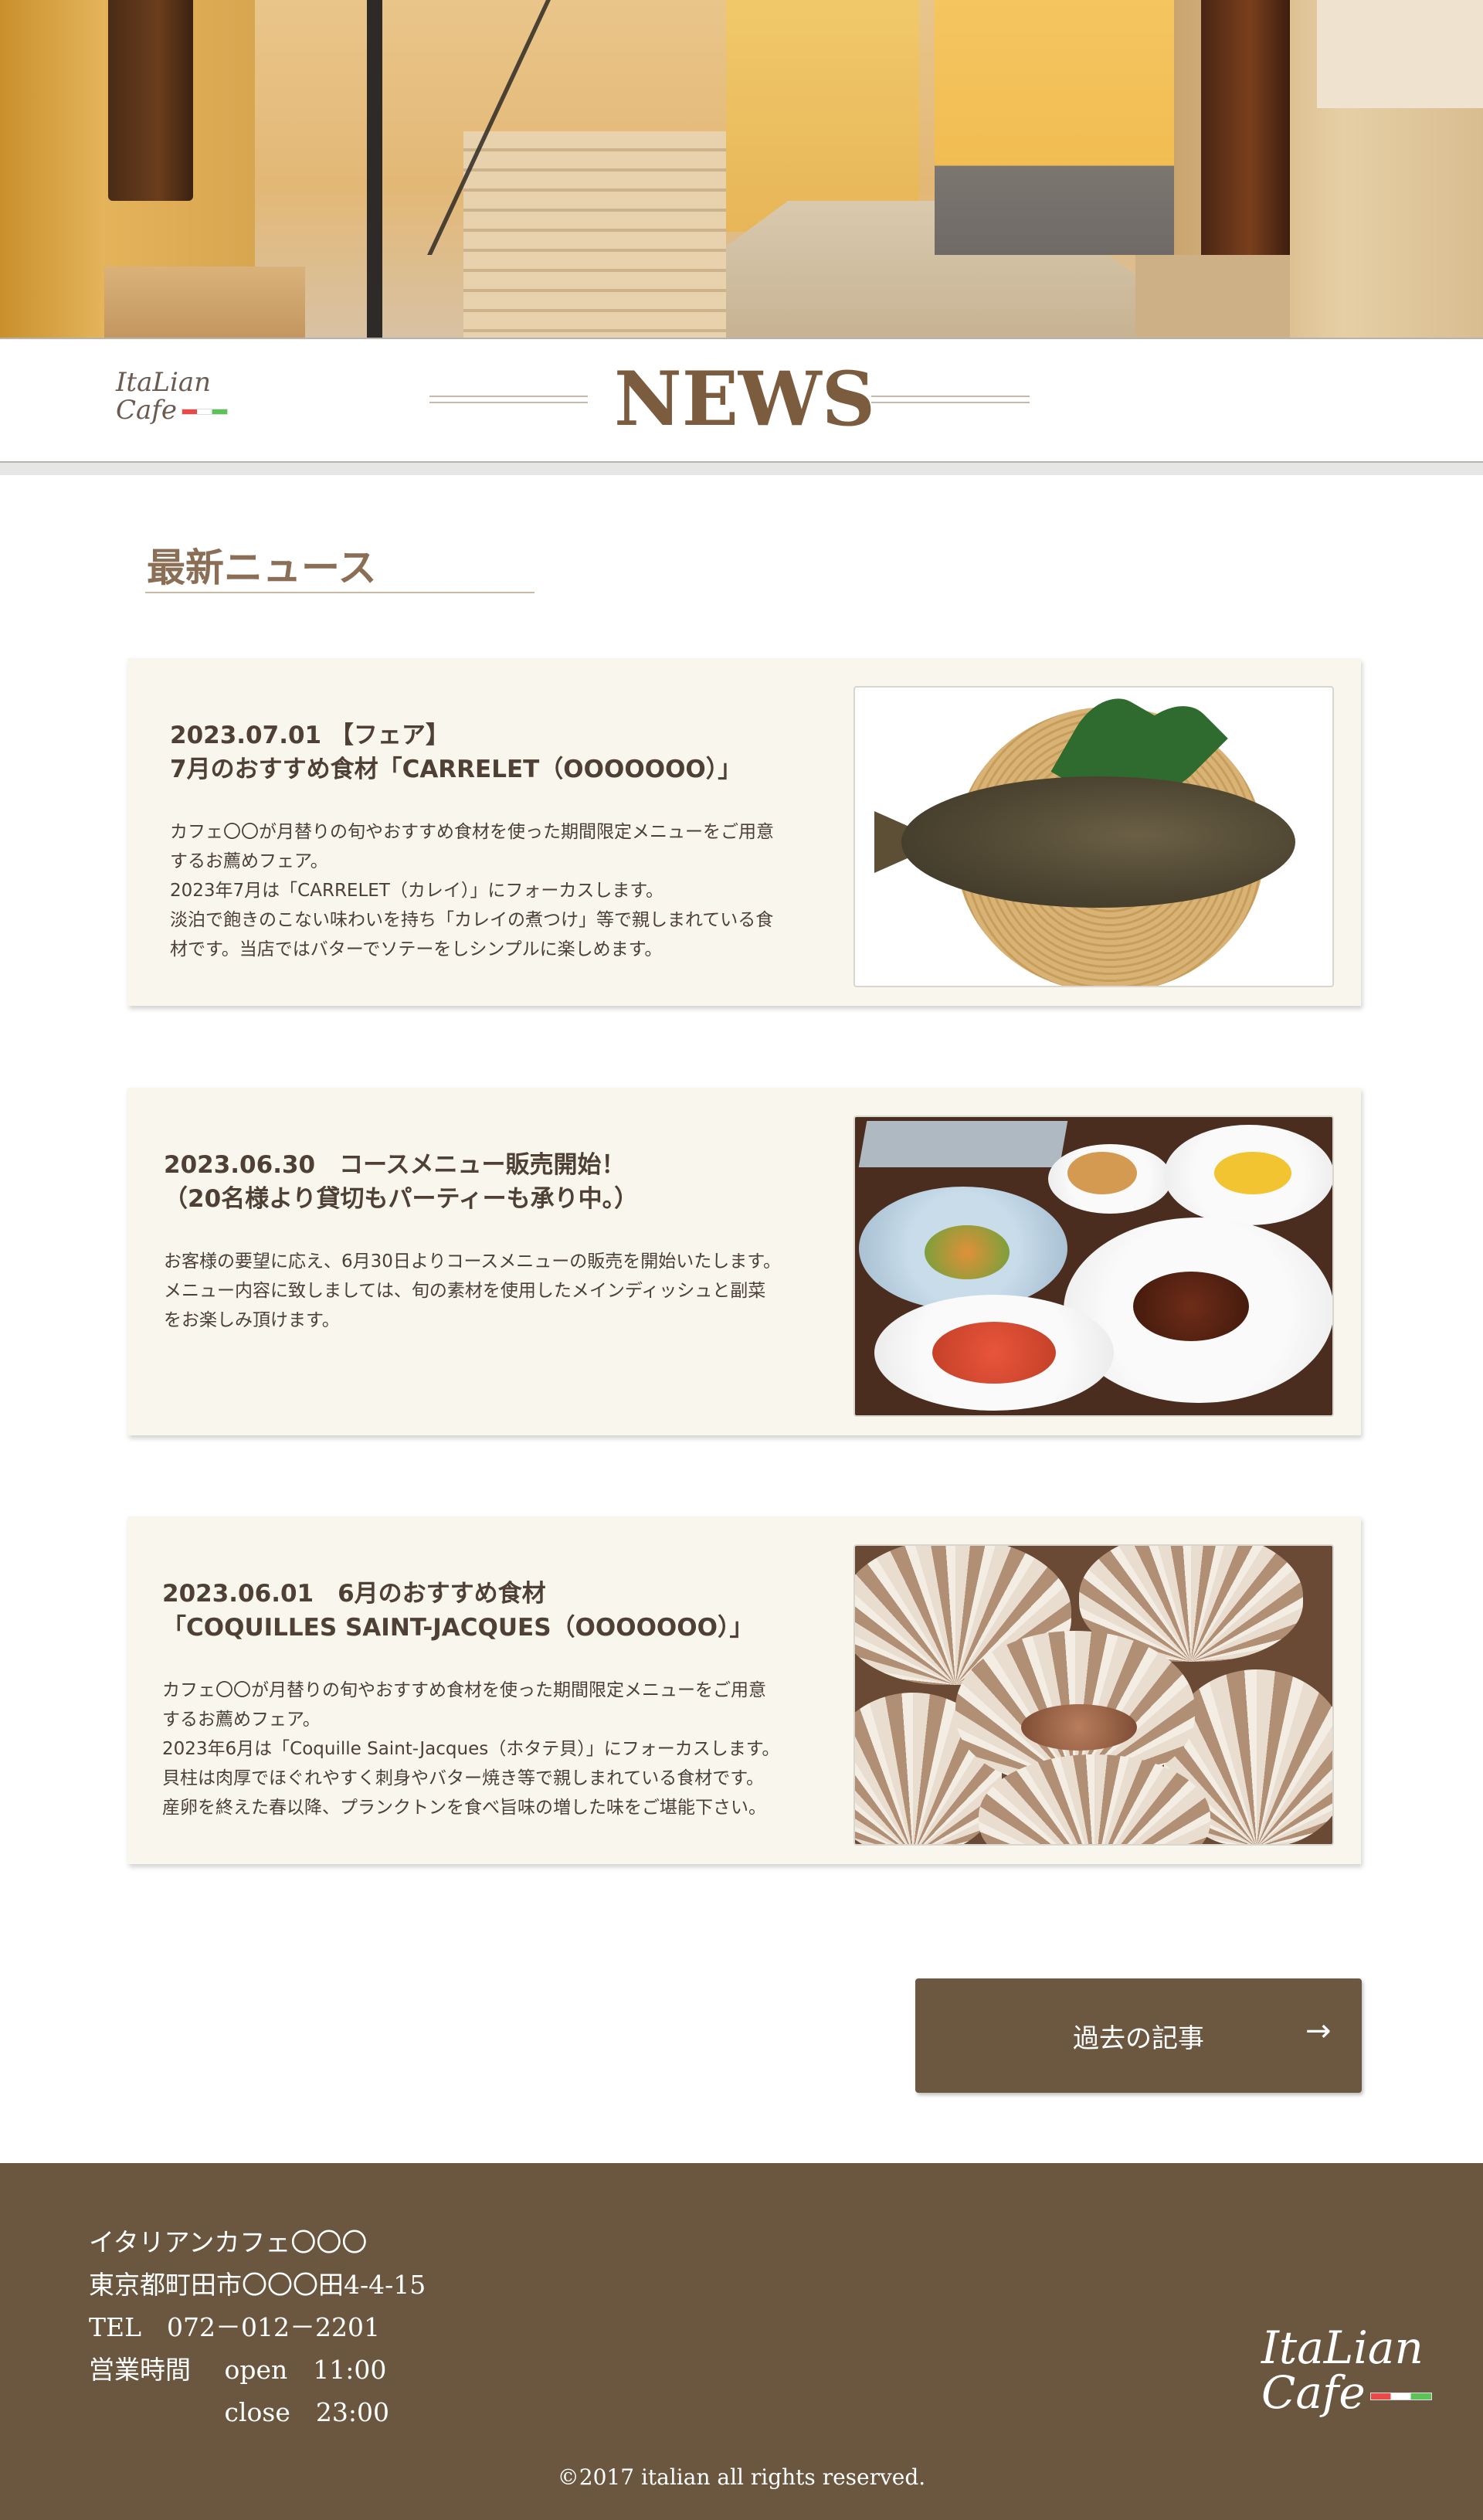 This screenshot has height=2520, width=1483. I want to click on past-articles-button: 過去の記事 →, so click(1138, 2035).